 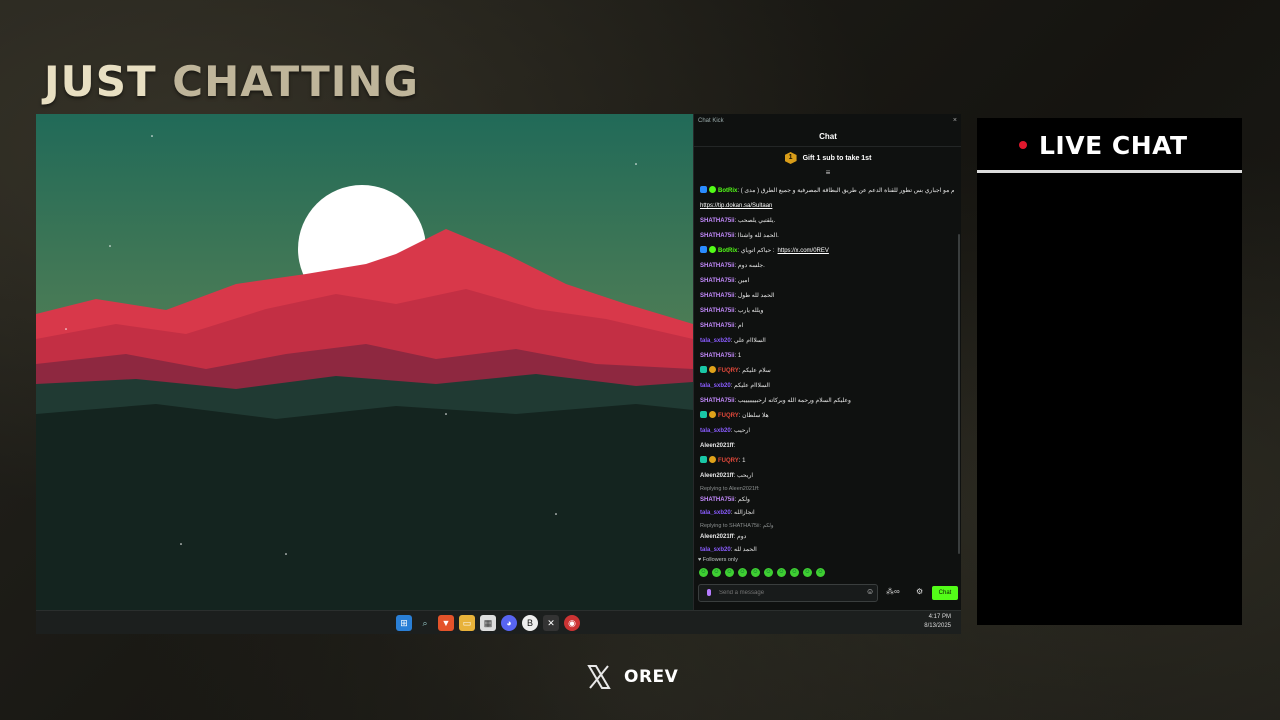 I want to click on chat-message-text: 1, so click(x=739, y=356).